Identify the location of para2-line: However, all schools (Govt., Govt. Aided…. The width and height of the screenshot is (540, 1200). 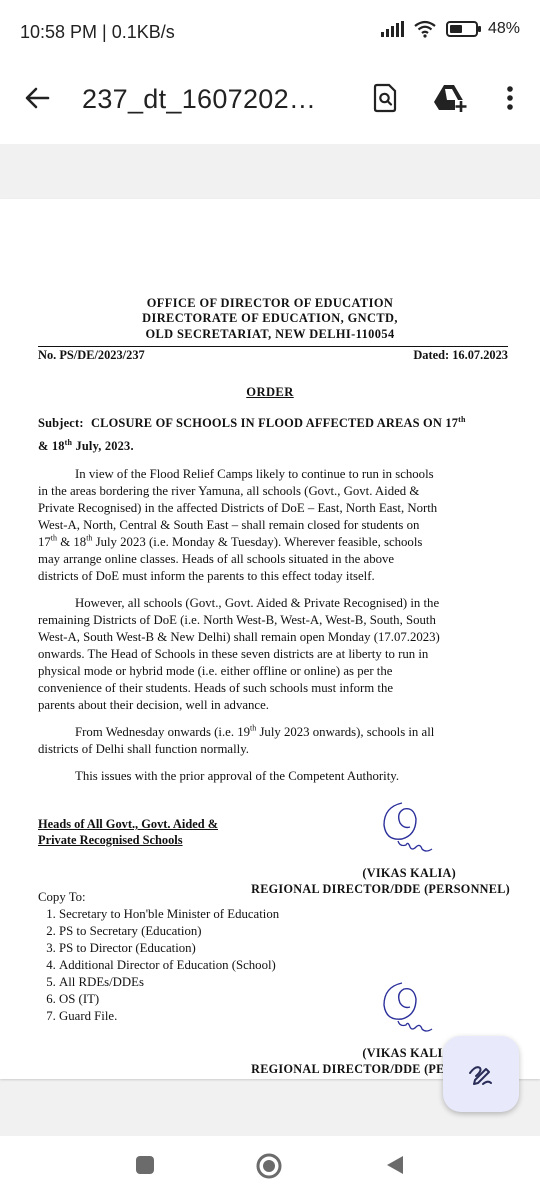
(257, 603).